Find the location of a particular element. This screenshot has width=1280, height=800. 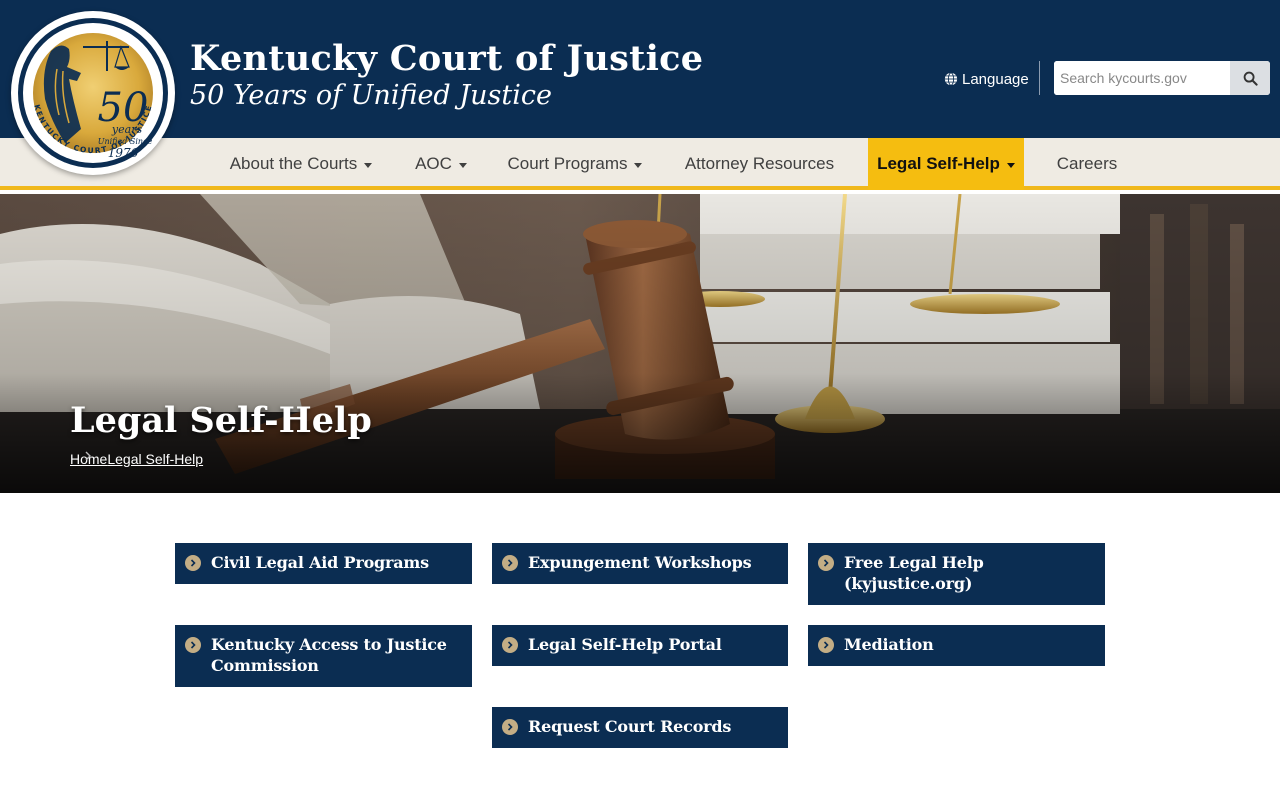

nav-label: Legal Self-Help is located at coordinates (938, 163).